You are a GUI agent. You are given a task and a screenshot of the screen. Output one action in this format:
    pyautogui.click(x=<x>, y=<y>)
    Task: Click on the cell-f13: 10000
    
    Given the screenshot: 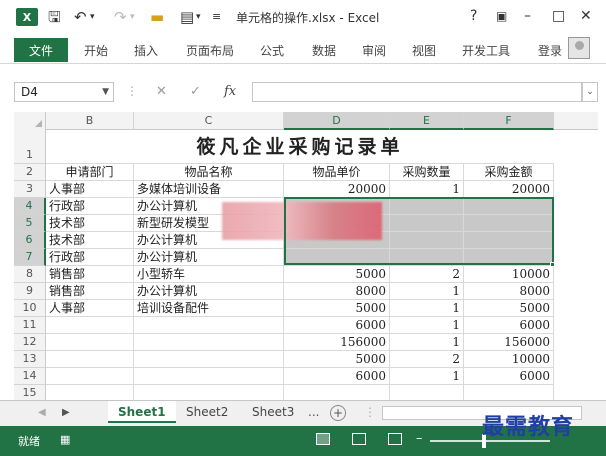 What is the action you would take?
    pyautogui.click(x=509, y=359)
    